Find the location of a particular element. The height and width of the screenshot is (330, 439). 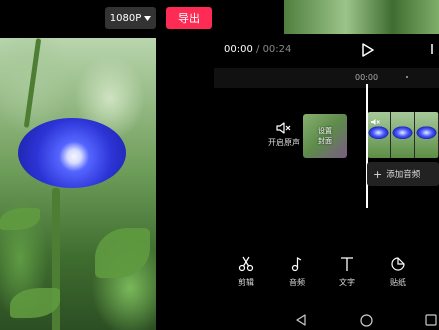

caret-down-icon is located at coordinates (148, 18).